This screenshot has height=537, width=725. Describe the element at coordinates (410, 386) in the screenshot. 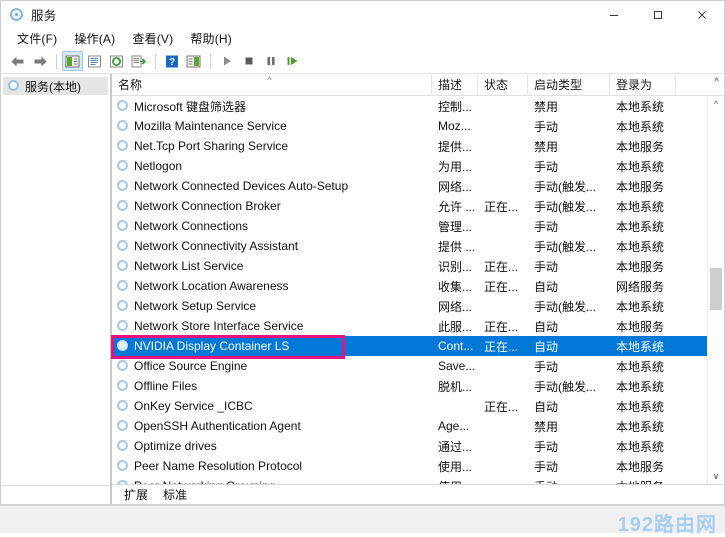

I see `table-row: Offline Files 脱机... 手动(触发... 本地系统` at that location.